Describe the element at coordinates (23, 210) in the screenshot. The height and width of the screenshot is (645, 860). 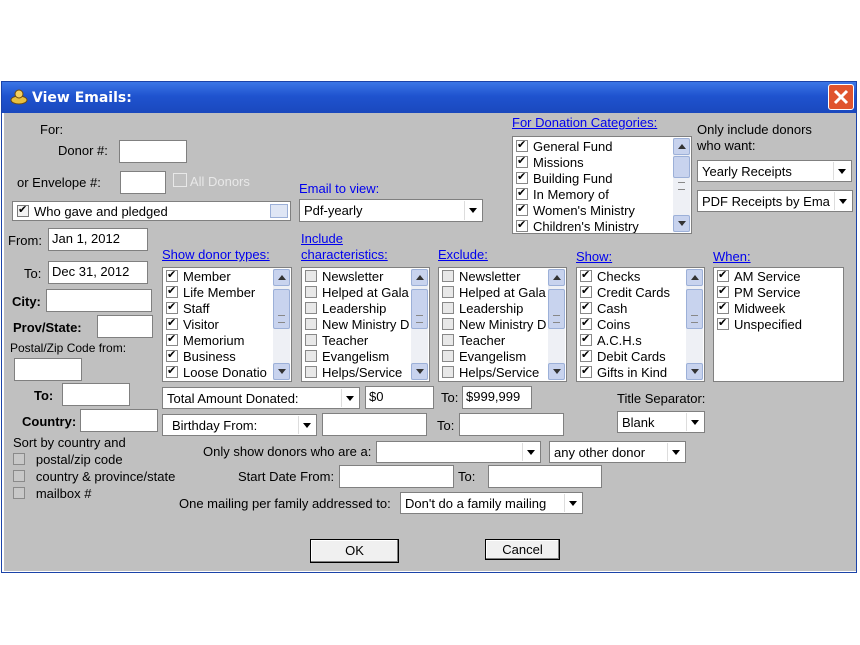
I see `who-gave-checkbox` at that location.